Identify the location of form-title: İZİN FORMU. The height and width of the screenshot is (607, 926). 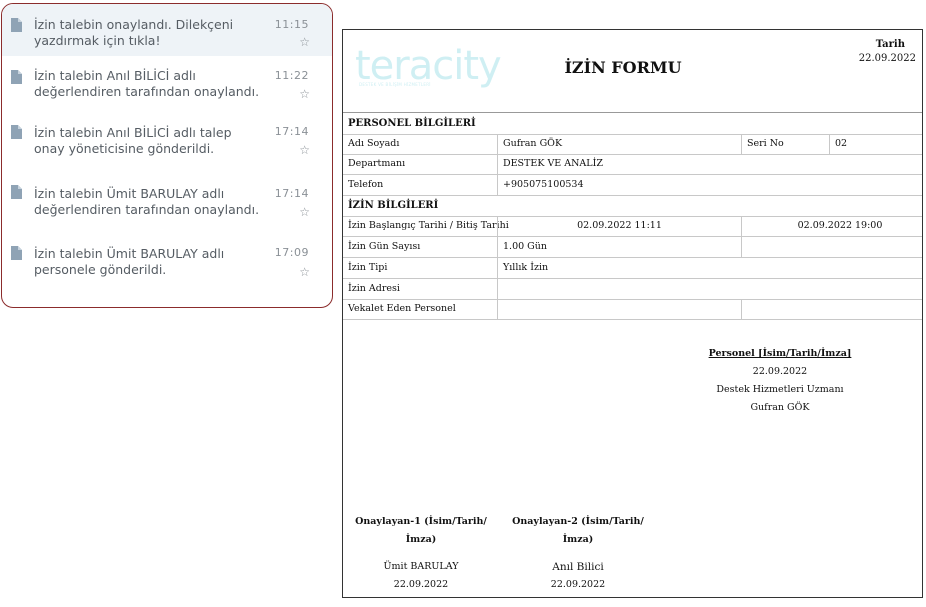
(623, 67).